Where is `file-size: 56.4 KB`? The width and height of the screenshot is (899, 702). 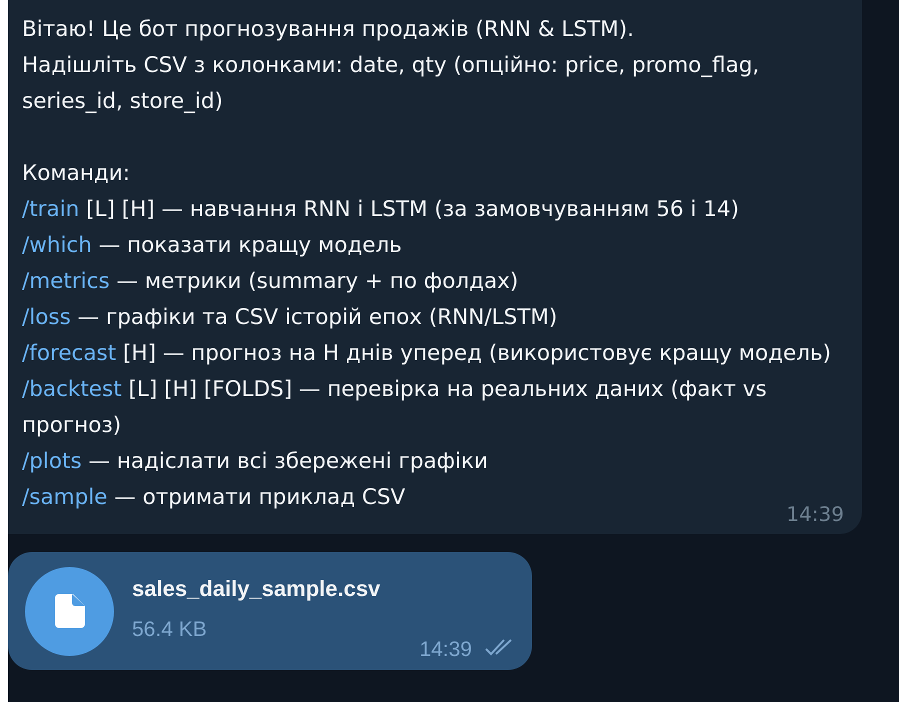 file-size: 56.4 KB is located at coordinates (170, 630).